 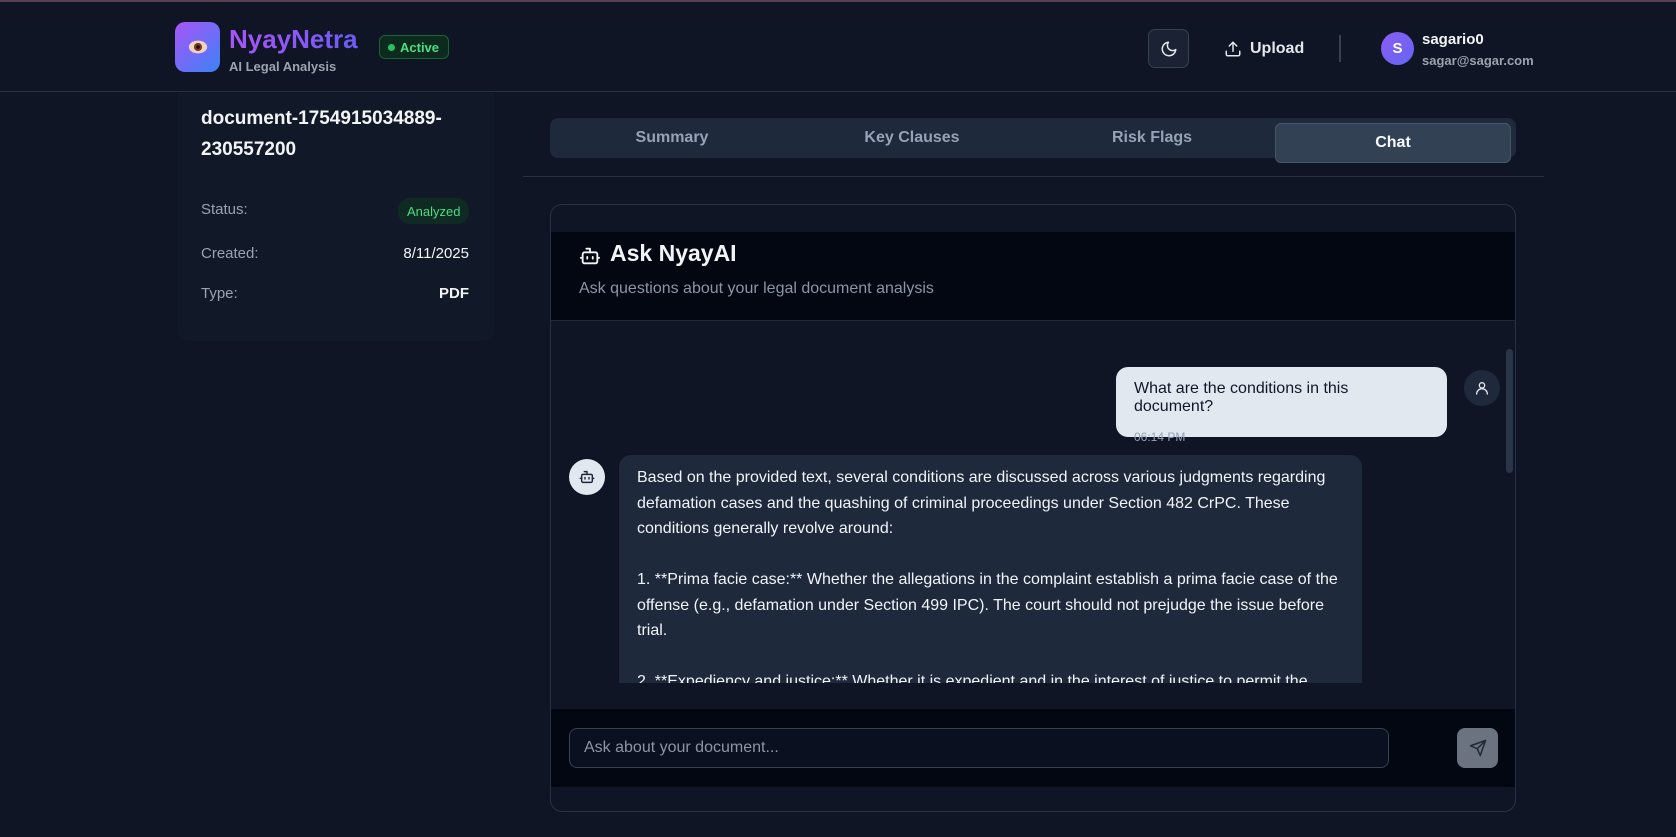 What do you see at coordinates (293, 39) in the screenshot?
I see `app-name: NyayNetra` at bounding box center [293, 39].